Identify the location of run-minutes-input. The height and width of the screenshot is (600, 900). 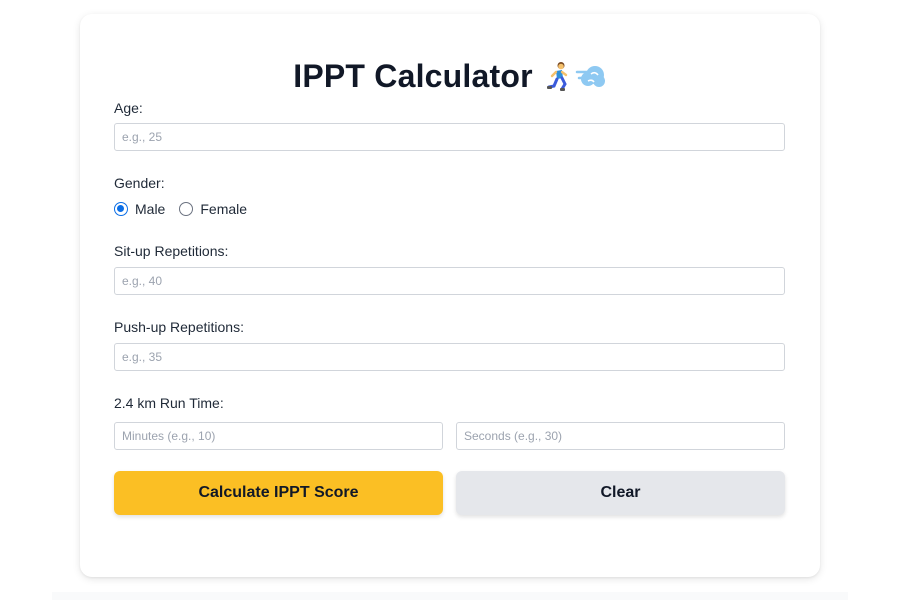
(278, 436).